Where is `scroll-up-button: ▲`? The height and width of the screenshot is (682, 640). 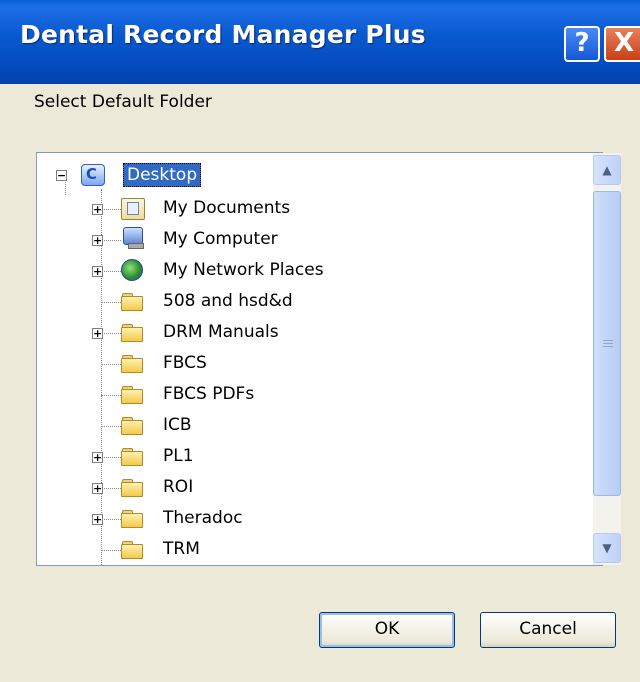
scroll-up-button: ▲ is located at coordinates (607, 170).